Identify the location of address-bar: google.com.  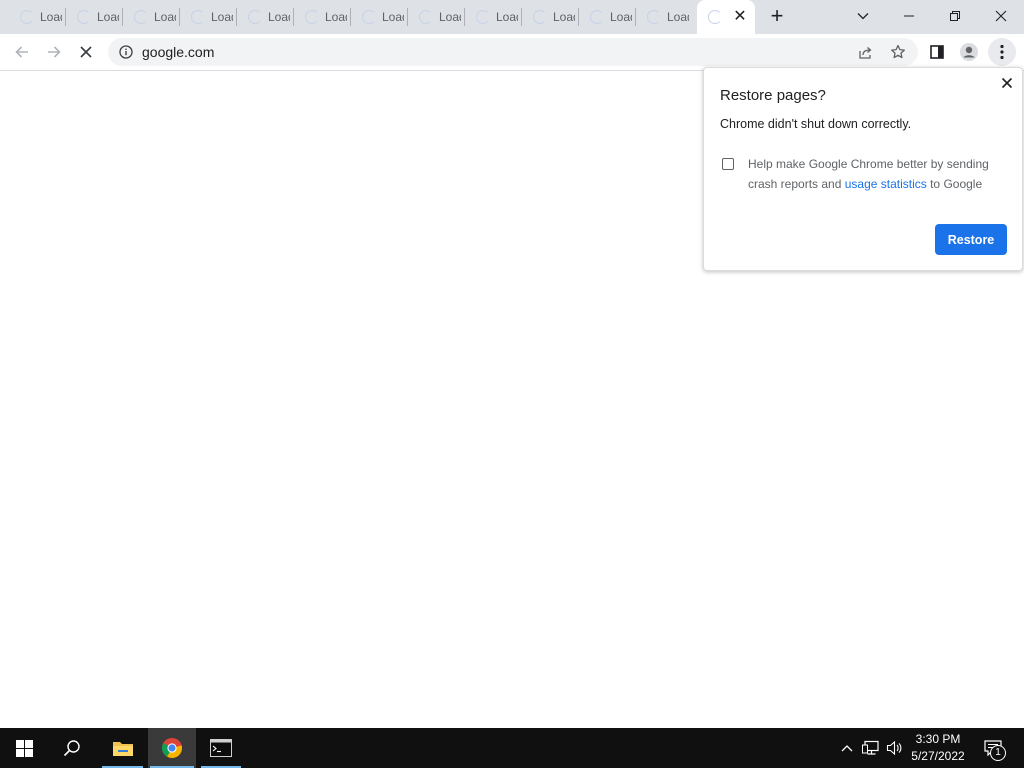
(513, 52).